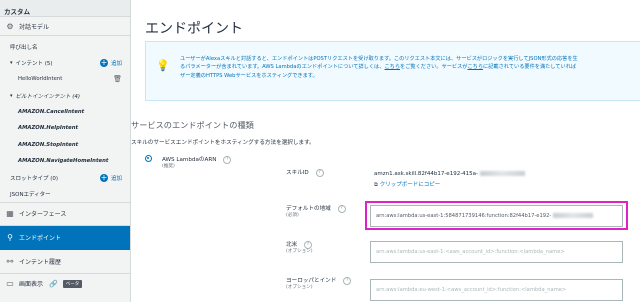 The width and height of the screenshot is (640, 302). What do you see at coordinates (65, 79) in the screenshot?
I see `sidebar-item-custom-intent: HelloWorldIntent 🗑` at bounding box center [65, 79].